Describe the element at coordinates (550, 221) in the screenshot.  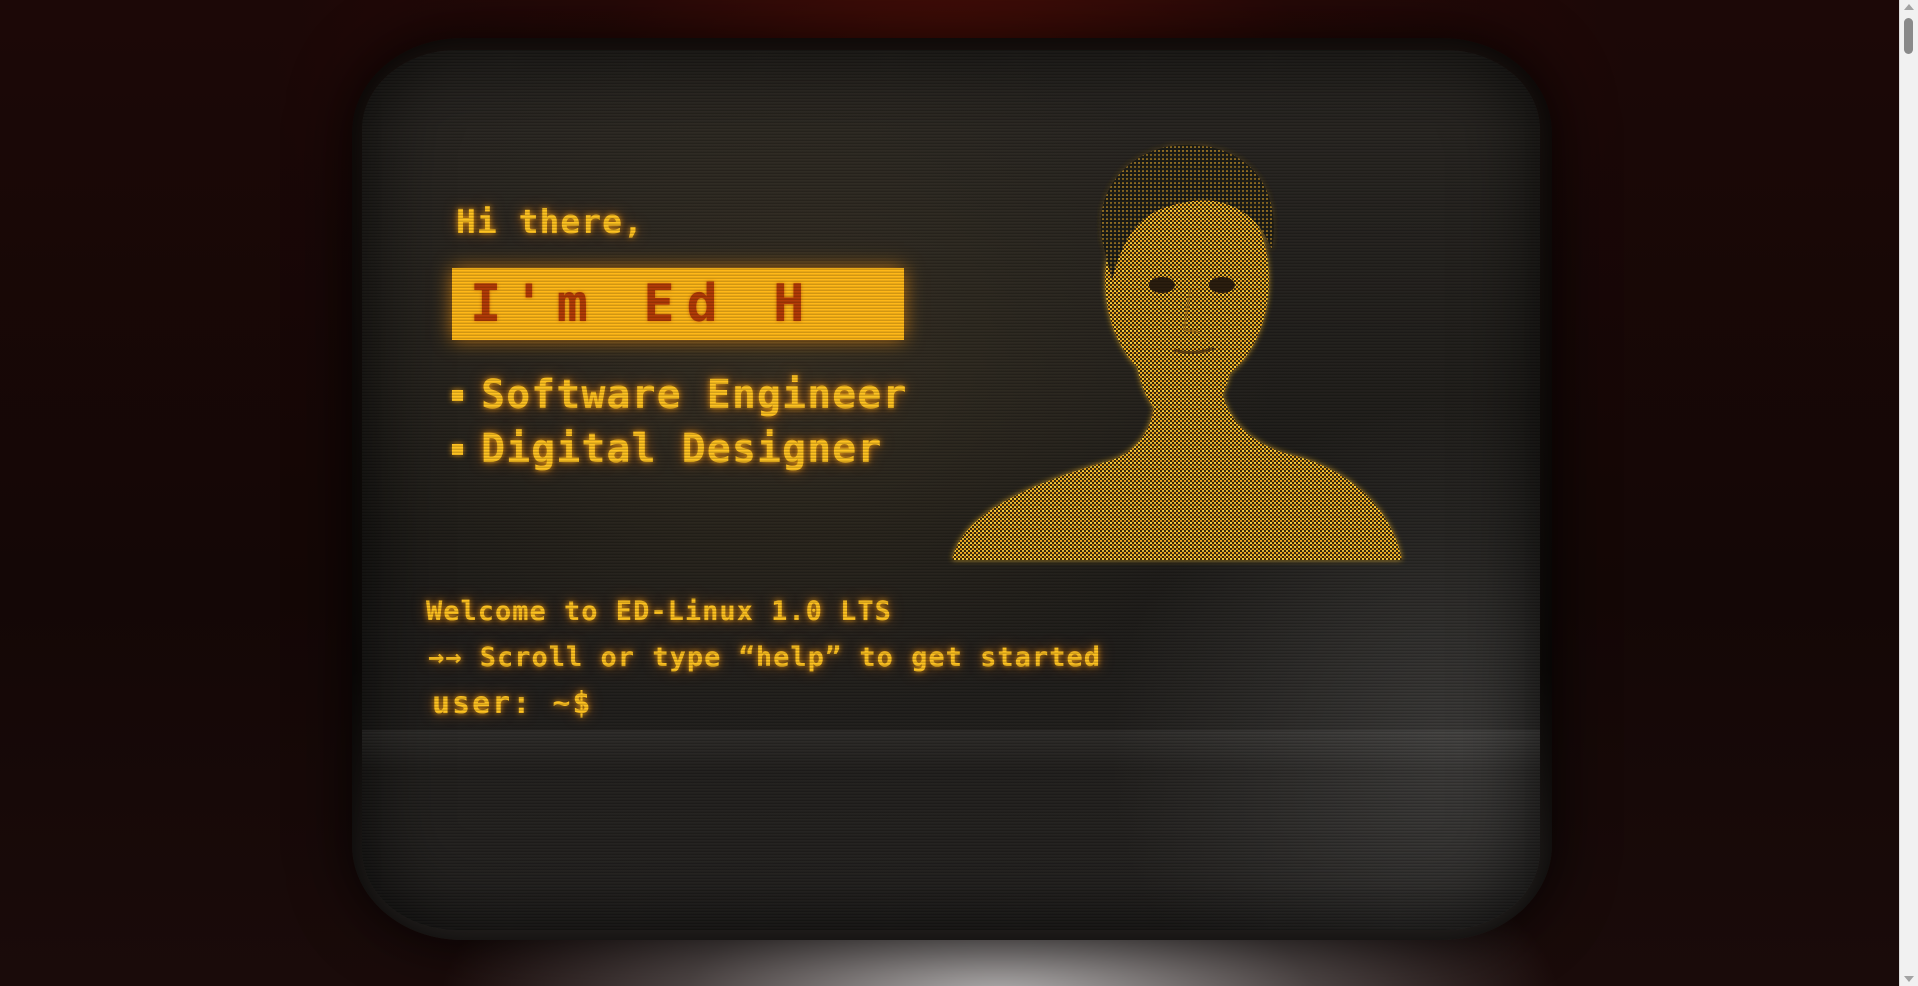
I see `greeting-text: Hi there,` at that location.